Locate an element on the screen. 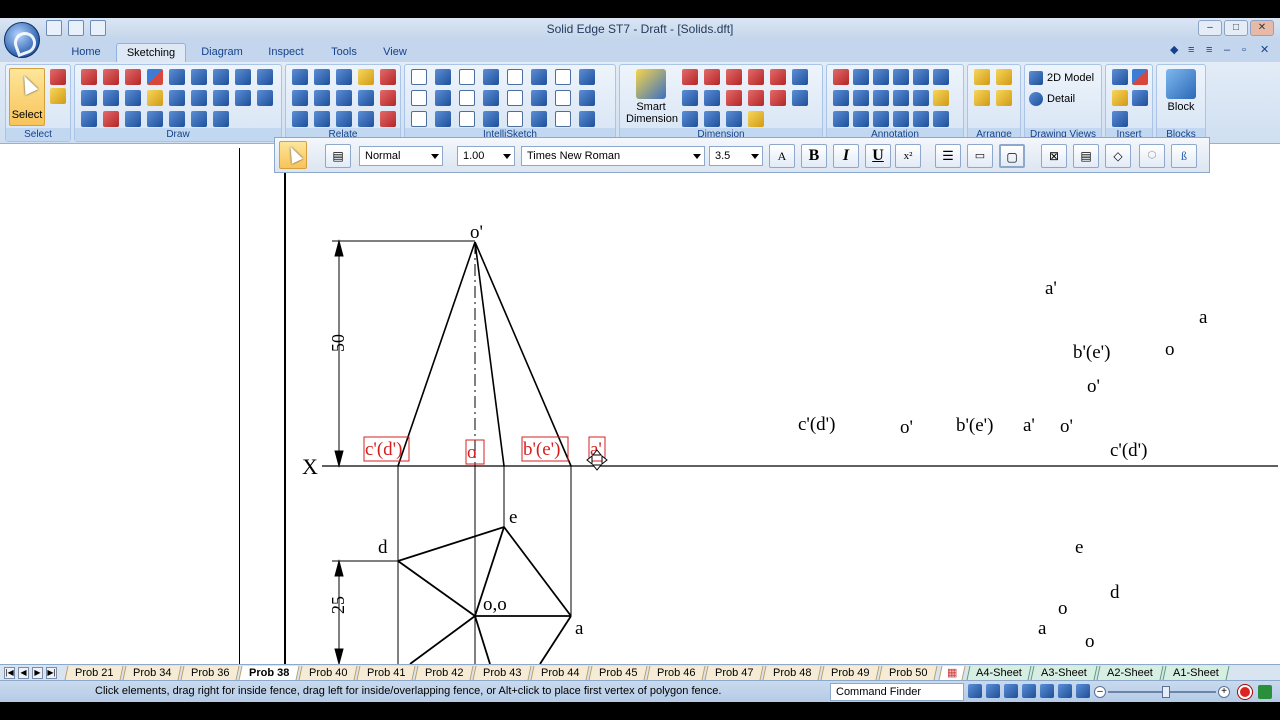 The image size is (1280, 720). angle-dim-icon is located at coordinates (712, 77).